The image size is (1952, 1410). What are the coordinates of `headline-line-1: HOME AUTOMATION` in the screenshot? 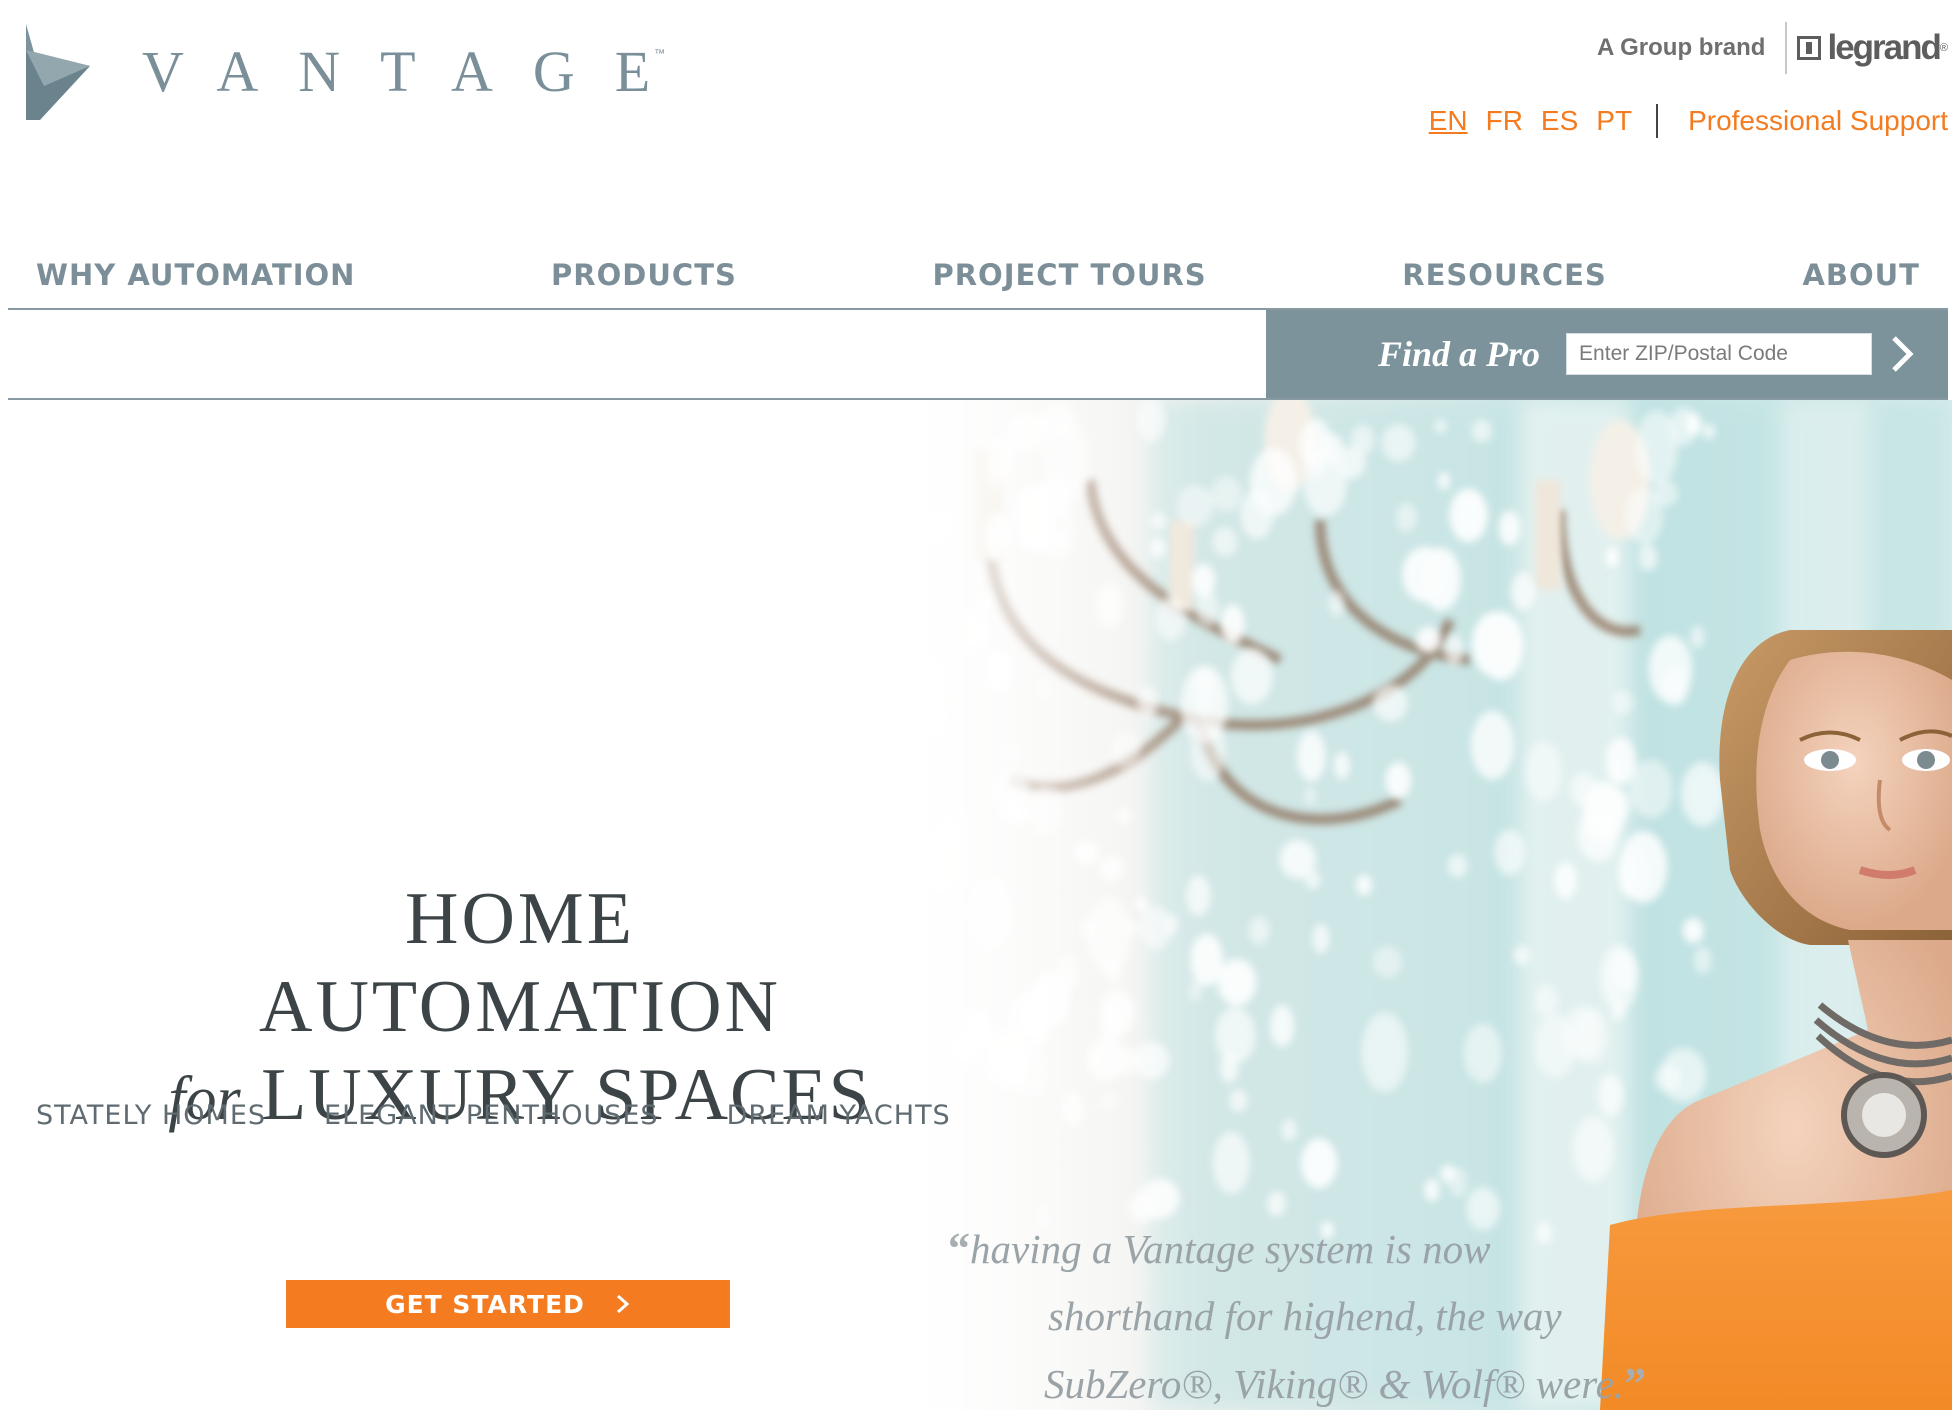 It's located at (520, 963).